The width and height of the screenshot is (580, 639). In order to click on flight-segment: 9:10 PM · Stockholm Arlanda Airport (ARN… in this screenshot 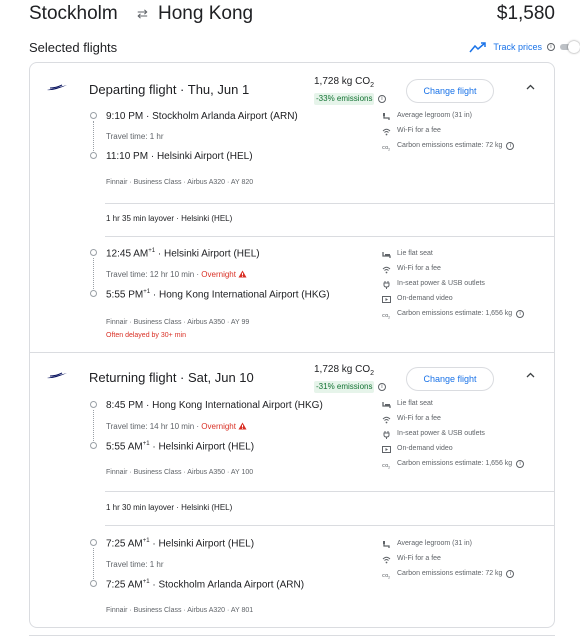, I will do `click(292, 155)`.